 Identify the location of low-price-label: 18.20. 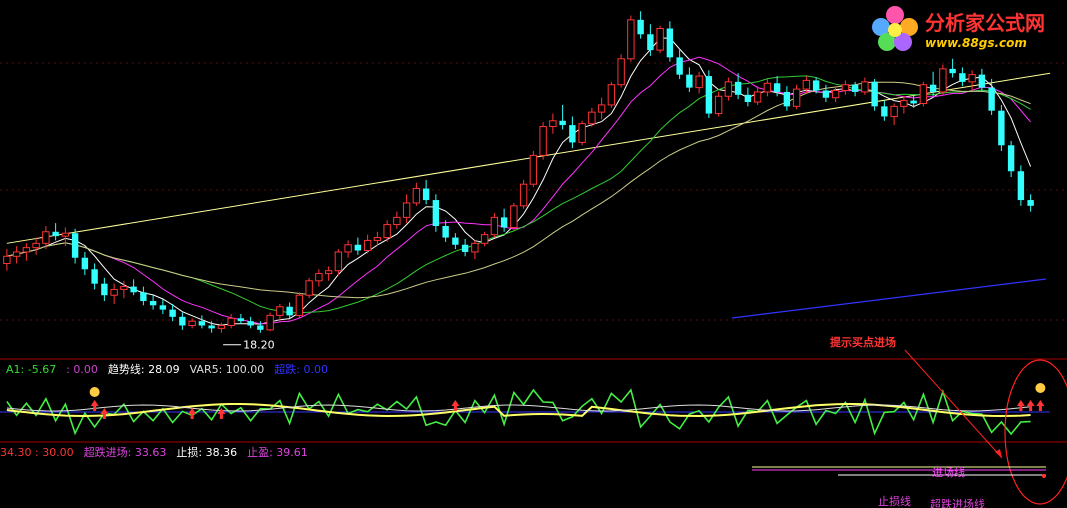
(259, 345).